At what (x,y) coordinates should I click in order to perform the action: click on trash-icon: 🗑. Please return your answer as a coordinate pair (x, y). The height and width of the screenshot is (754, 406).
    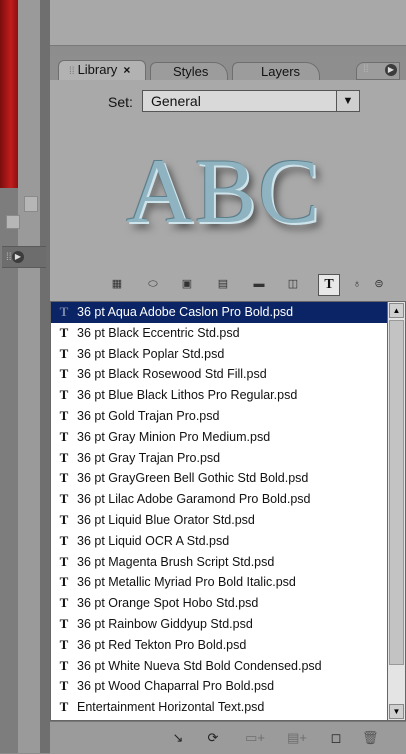
    Looking at the image, I should click on (370, 738).